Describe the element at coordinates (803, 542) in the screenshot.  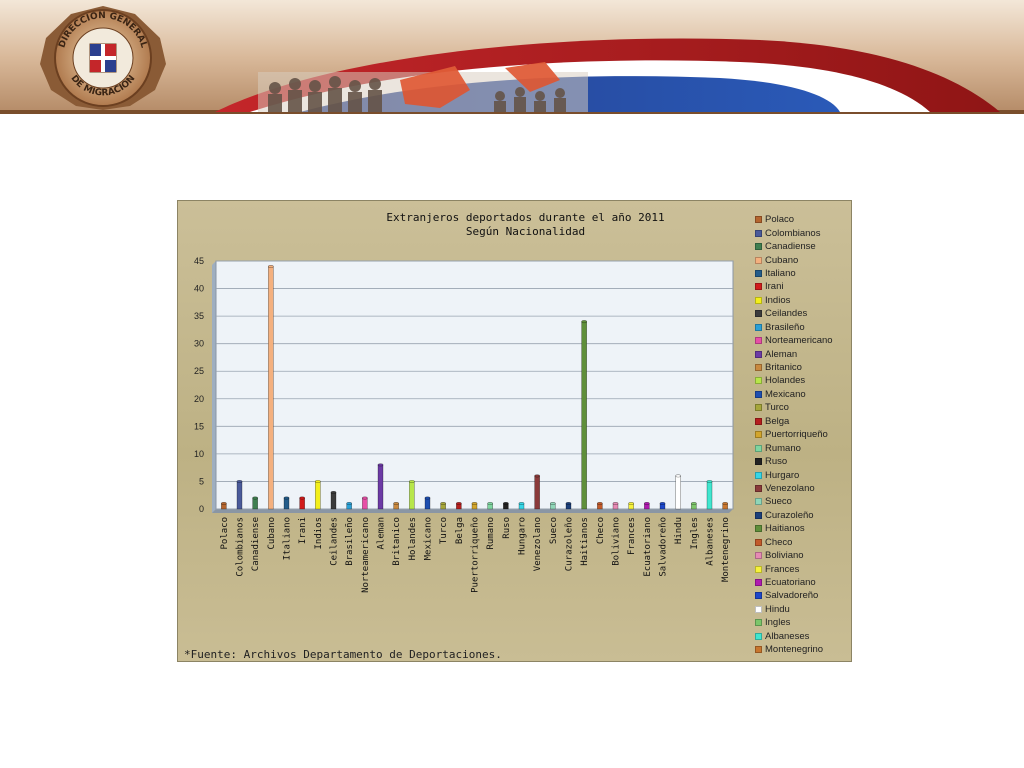
I see `legend-item: Checo` at that location.